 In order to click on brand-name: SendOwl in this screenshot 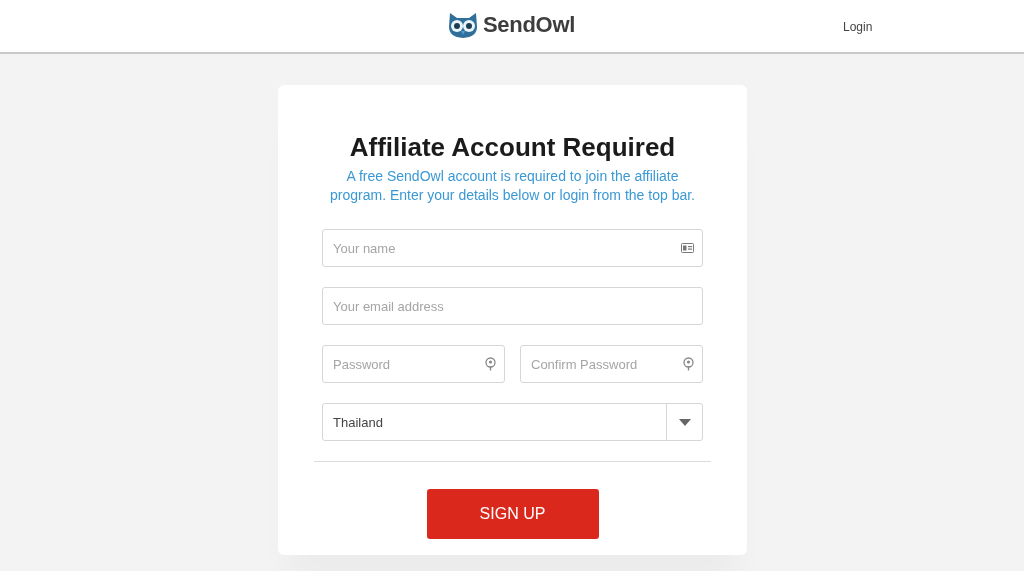, I will do `click(529, 25)`.